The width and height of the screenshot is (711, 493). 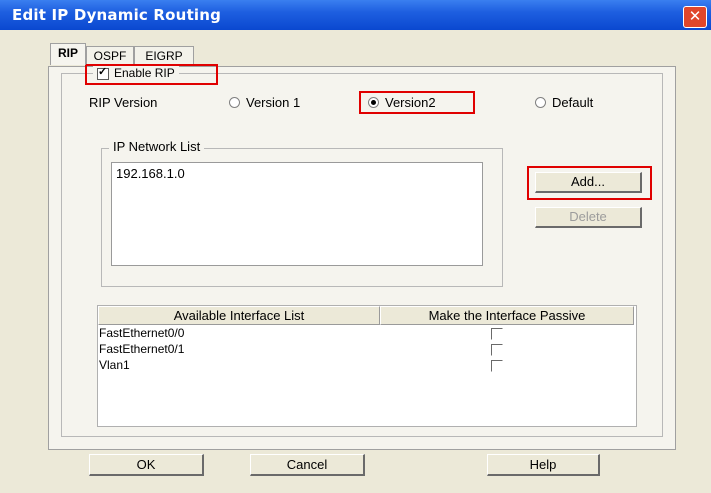 I want to click on rip-version-label: RIP Version, so click(x=123, y=102).